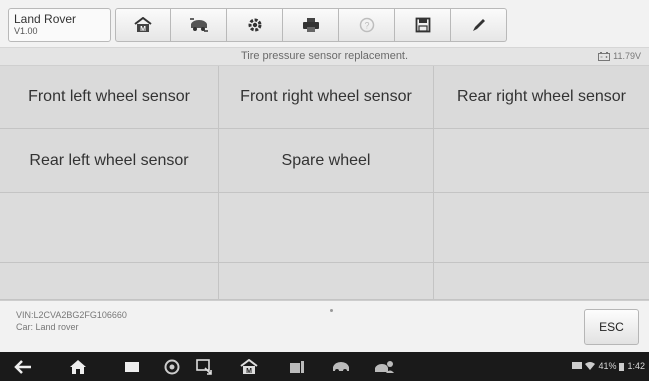  Describe the element at coordinates (297, 367) in the screenshot. I see `tools-icon` at that location.